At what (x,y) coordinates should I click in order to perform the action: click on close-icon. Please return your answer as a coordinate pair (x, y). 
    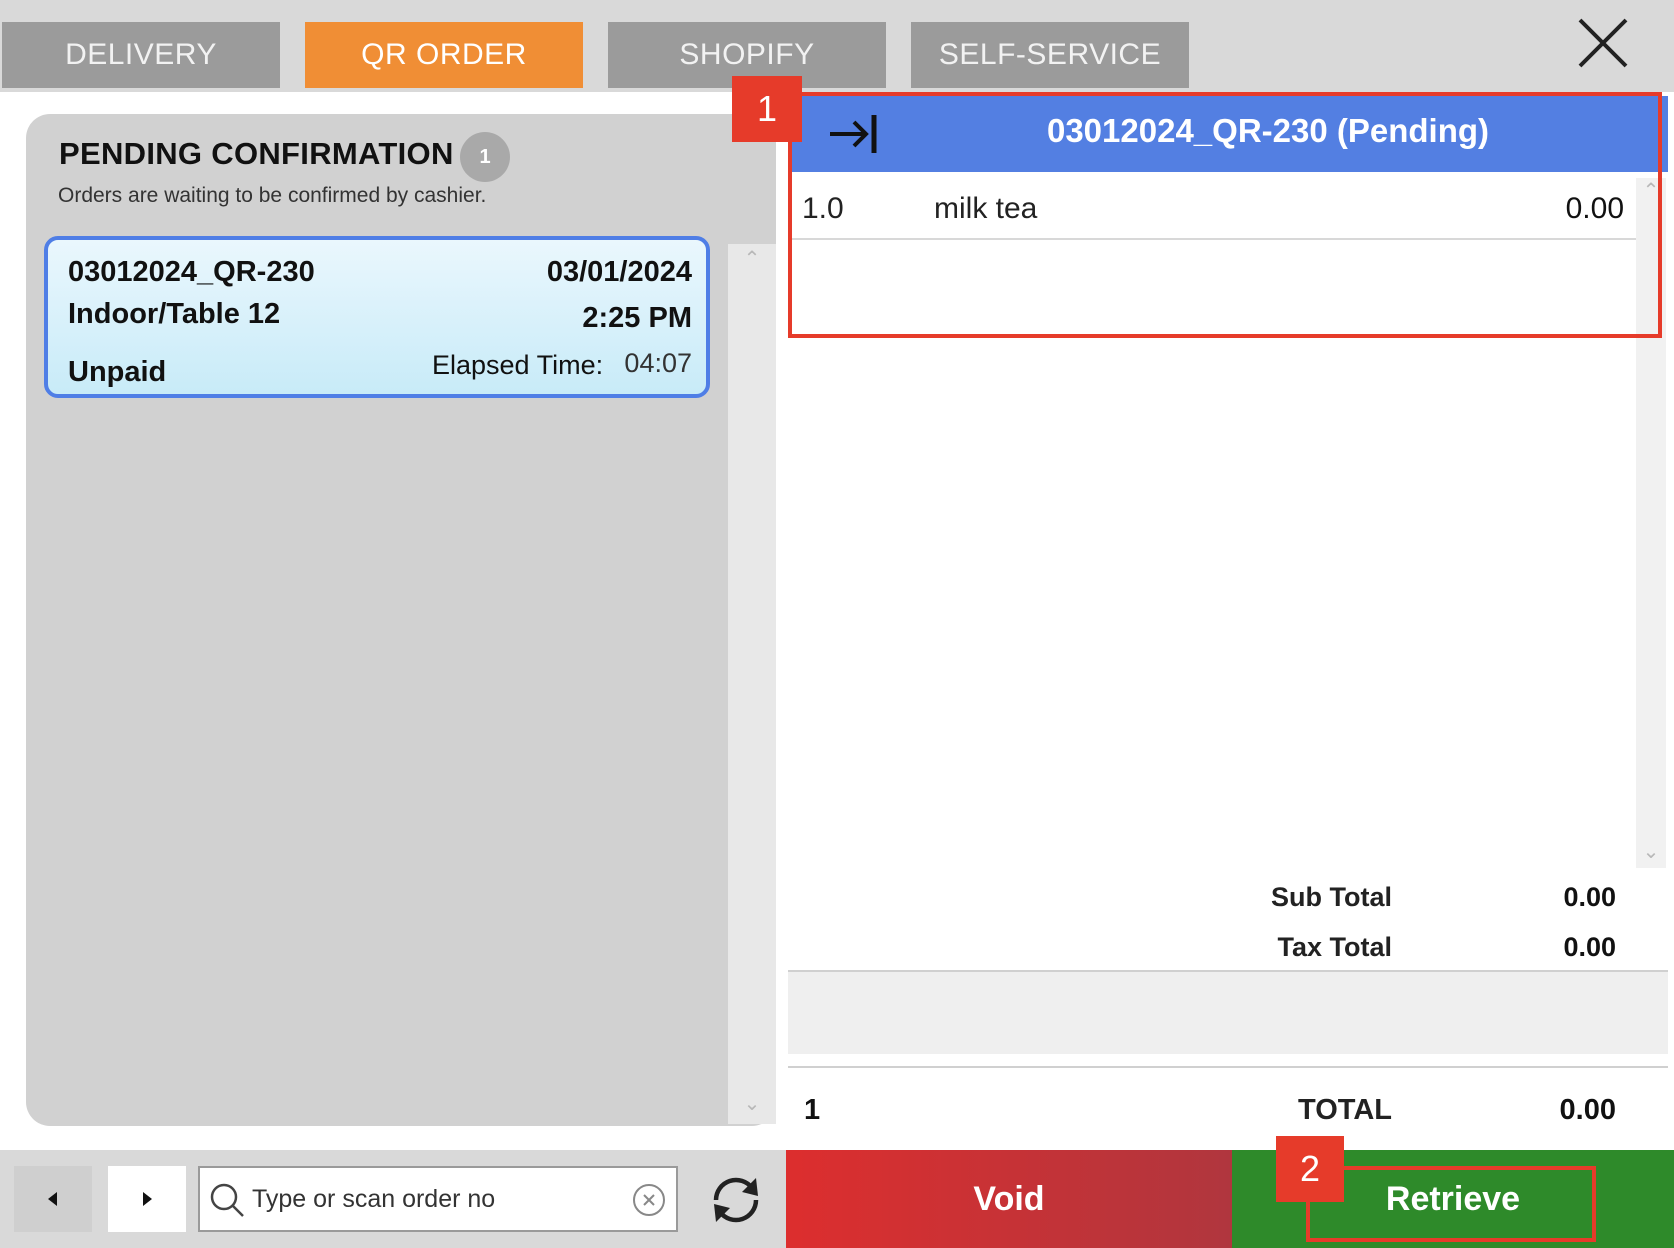
    Looking at the image, I should click on (1603, 43).